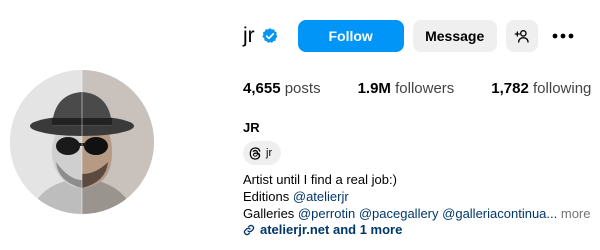 The image size is (600, 250). I want to click on add-person-button, so click(521, 36).